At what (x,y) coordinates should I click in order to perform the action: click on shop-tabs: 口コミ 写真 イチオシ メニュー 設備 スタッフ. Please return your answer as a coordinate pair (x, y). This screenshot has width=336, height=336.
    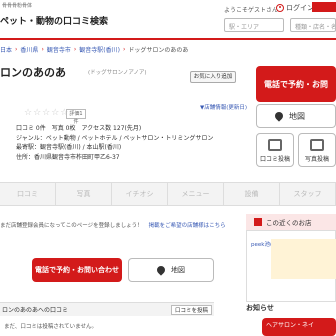
    Looking at the image, I should click on (168, 194).